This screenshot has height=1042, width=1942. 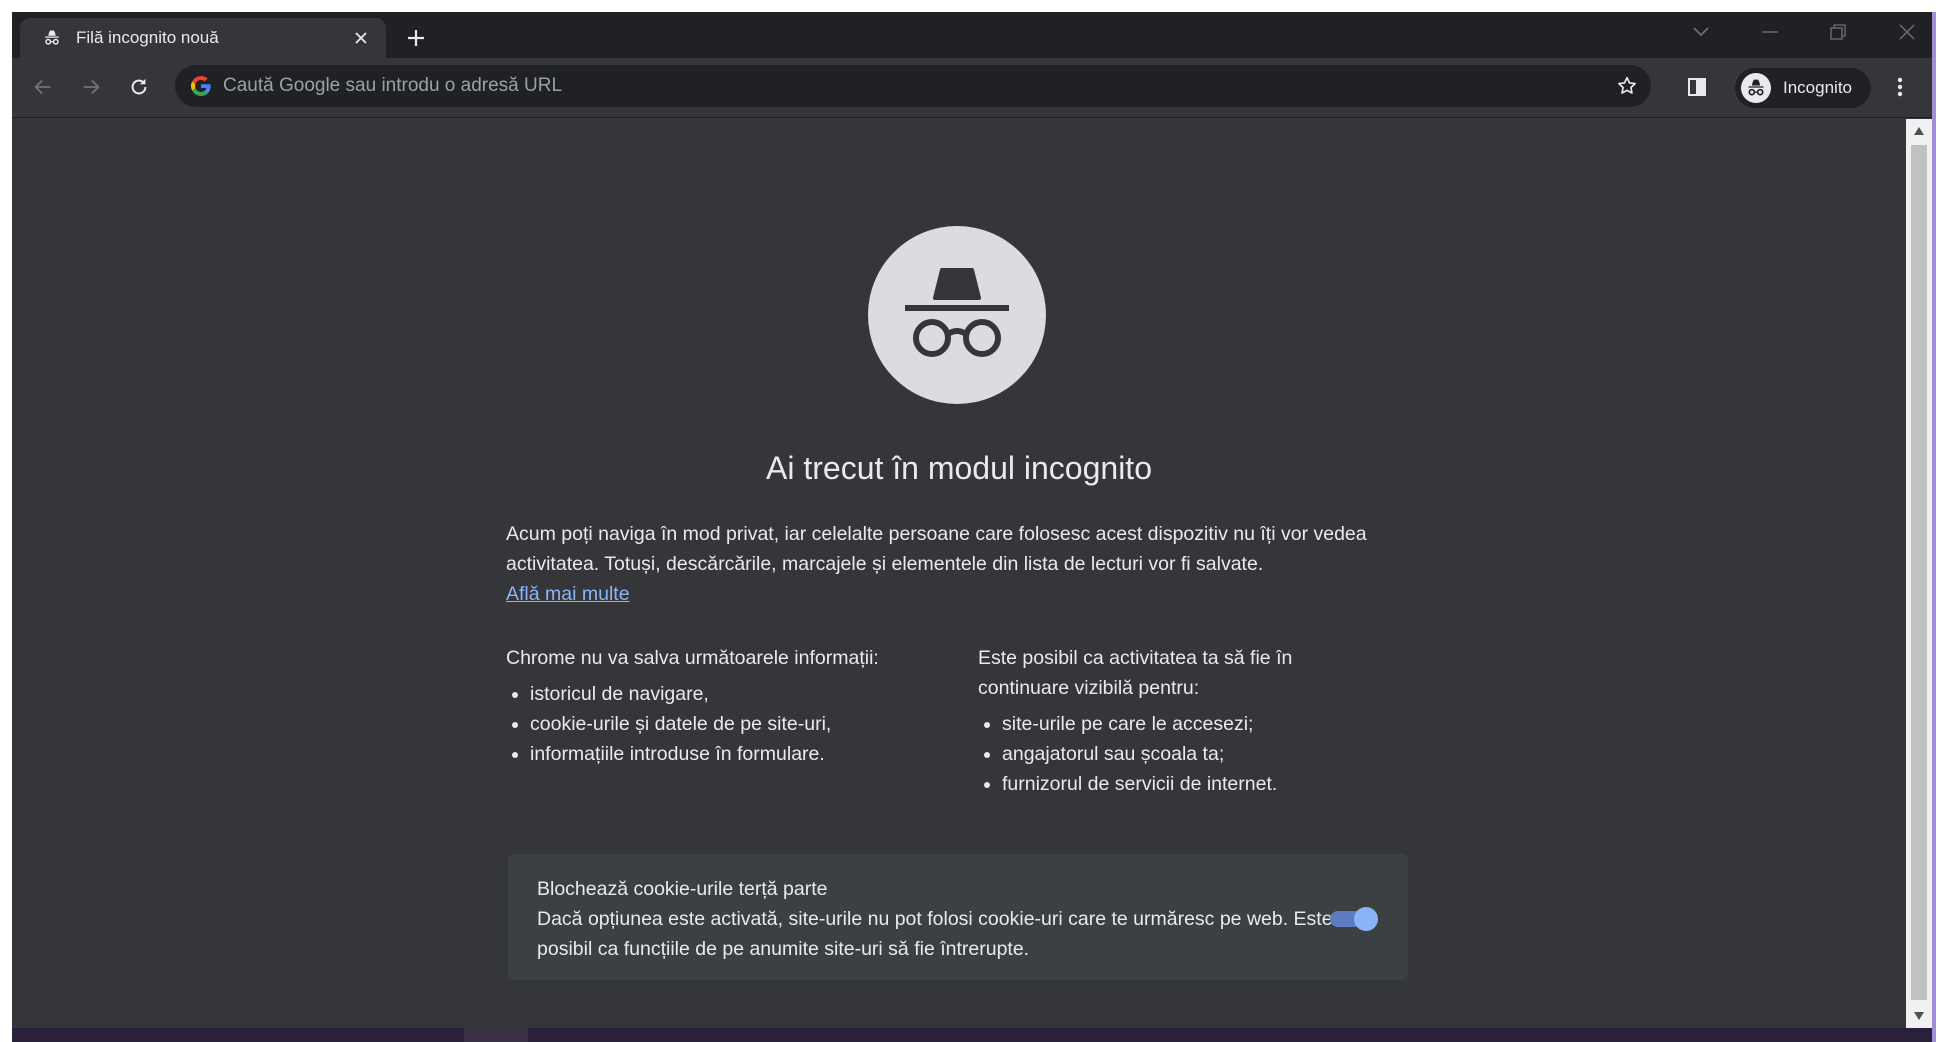 What do you see at coordinates (568, 594) in the screenshot?
I see `learn-more-link: Află mai multe` at bounding box center [568, 594].